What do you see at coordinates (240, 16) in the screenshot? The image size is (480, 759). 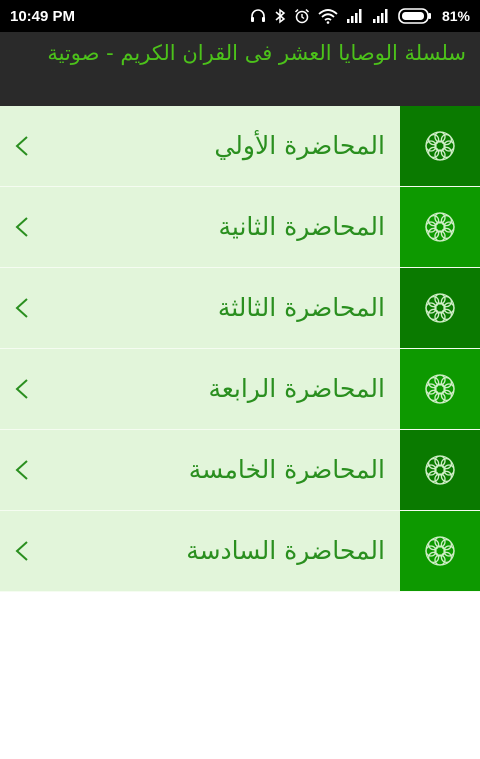 I see `status-bar: 10:49 PM 81%` at bounding box center [240, 16].